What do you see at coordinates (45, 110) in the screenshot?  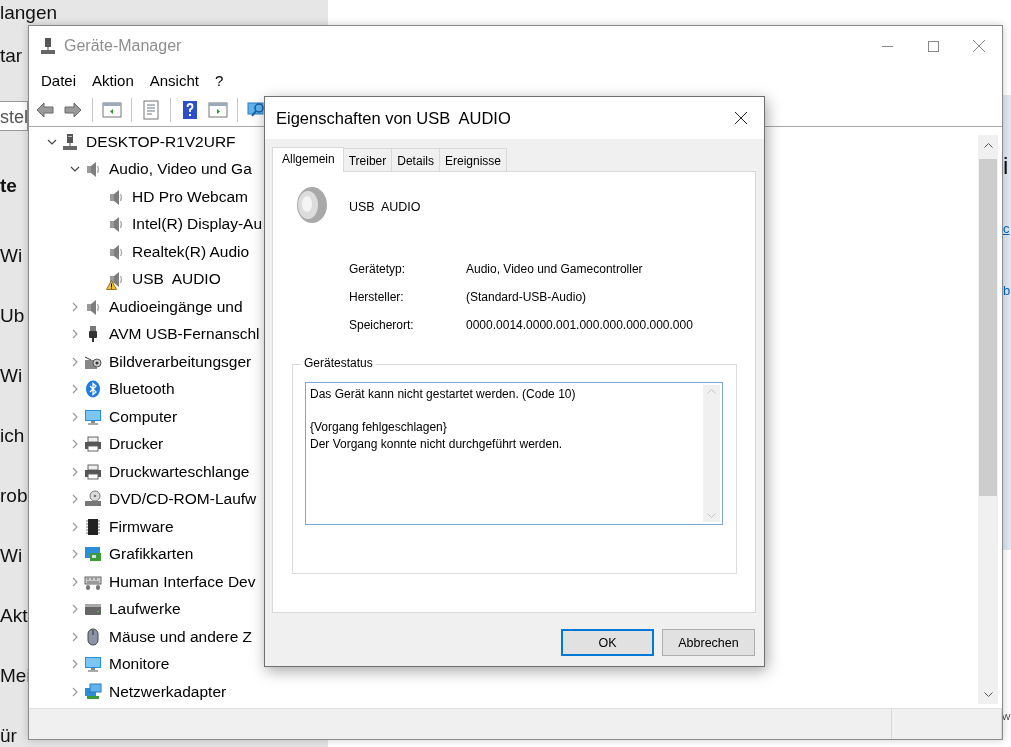 I see `back-arrow-icon` at bounding box center [45, 110].